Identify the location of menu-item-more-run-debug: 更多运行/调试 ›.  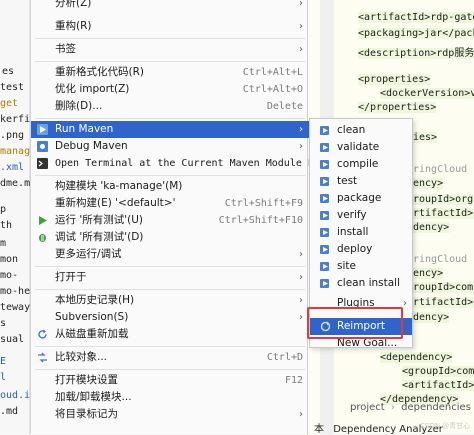
(170, 254).